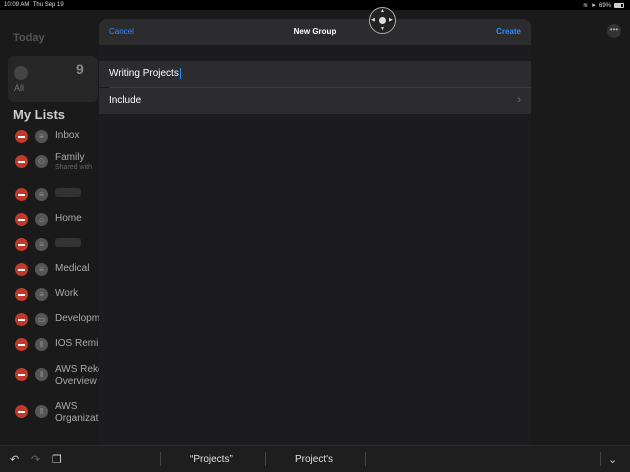  I want to click on list-name: Inbox, so click(67, 135).